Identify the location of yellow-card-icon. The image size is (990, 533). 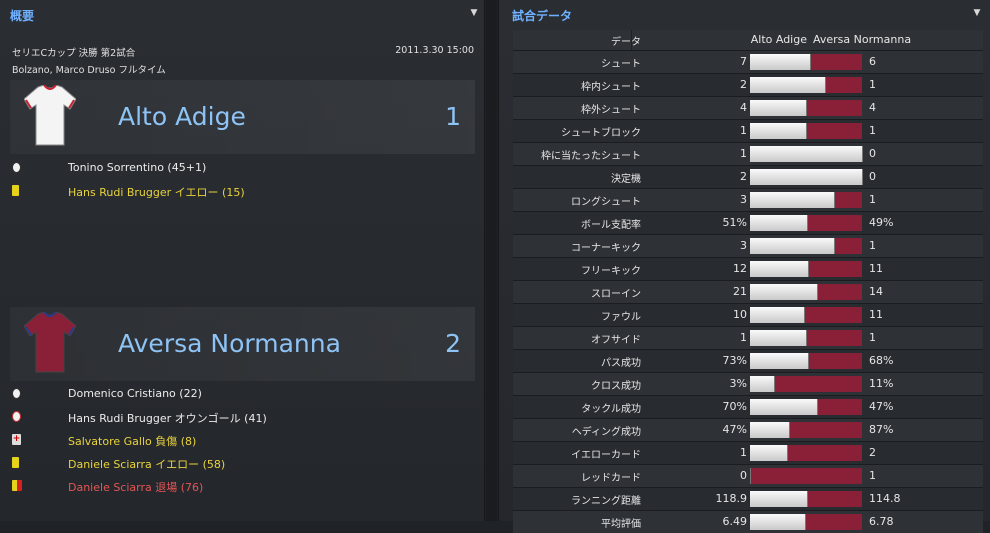
(15, 190).